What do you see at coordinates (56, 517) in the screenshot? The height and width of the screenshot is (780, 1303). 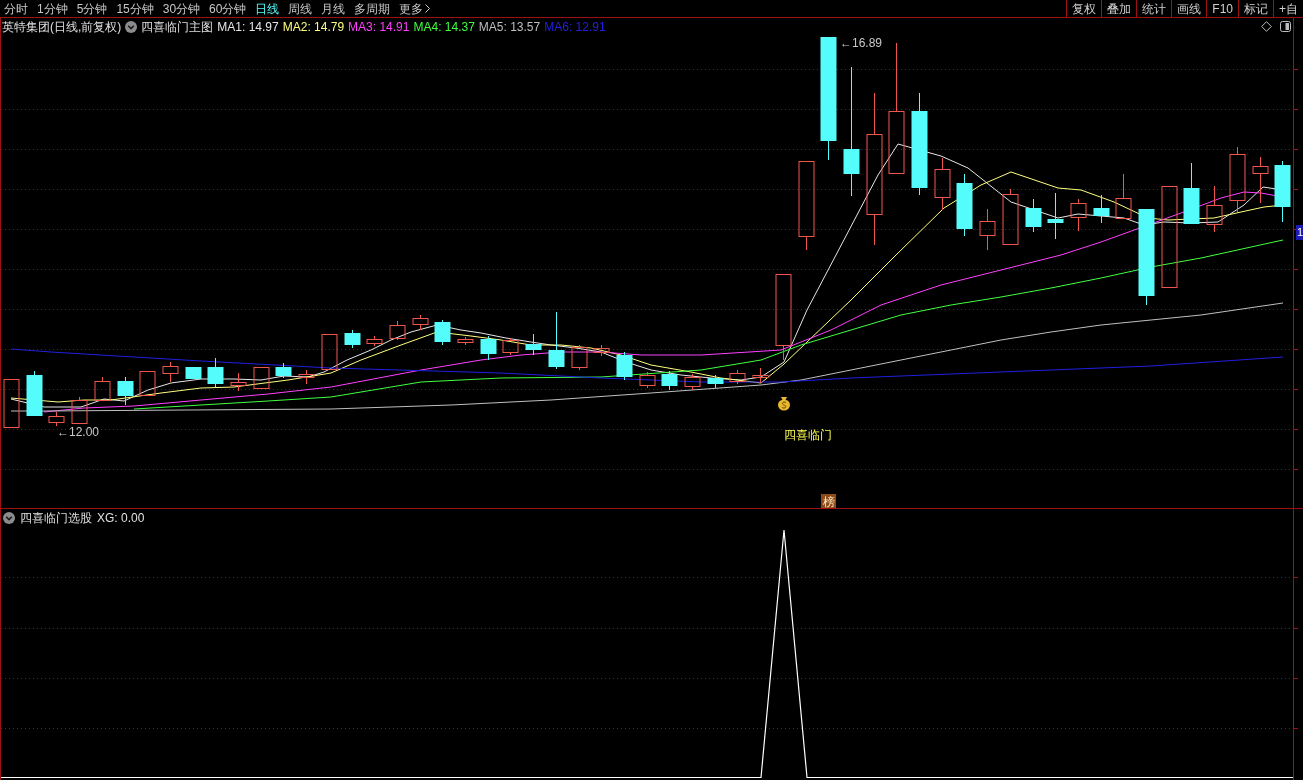 I see `indicator-name: 四喜临门选股` at bounding box center [56, 517].